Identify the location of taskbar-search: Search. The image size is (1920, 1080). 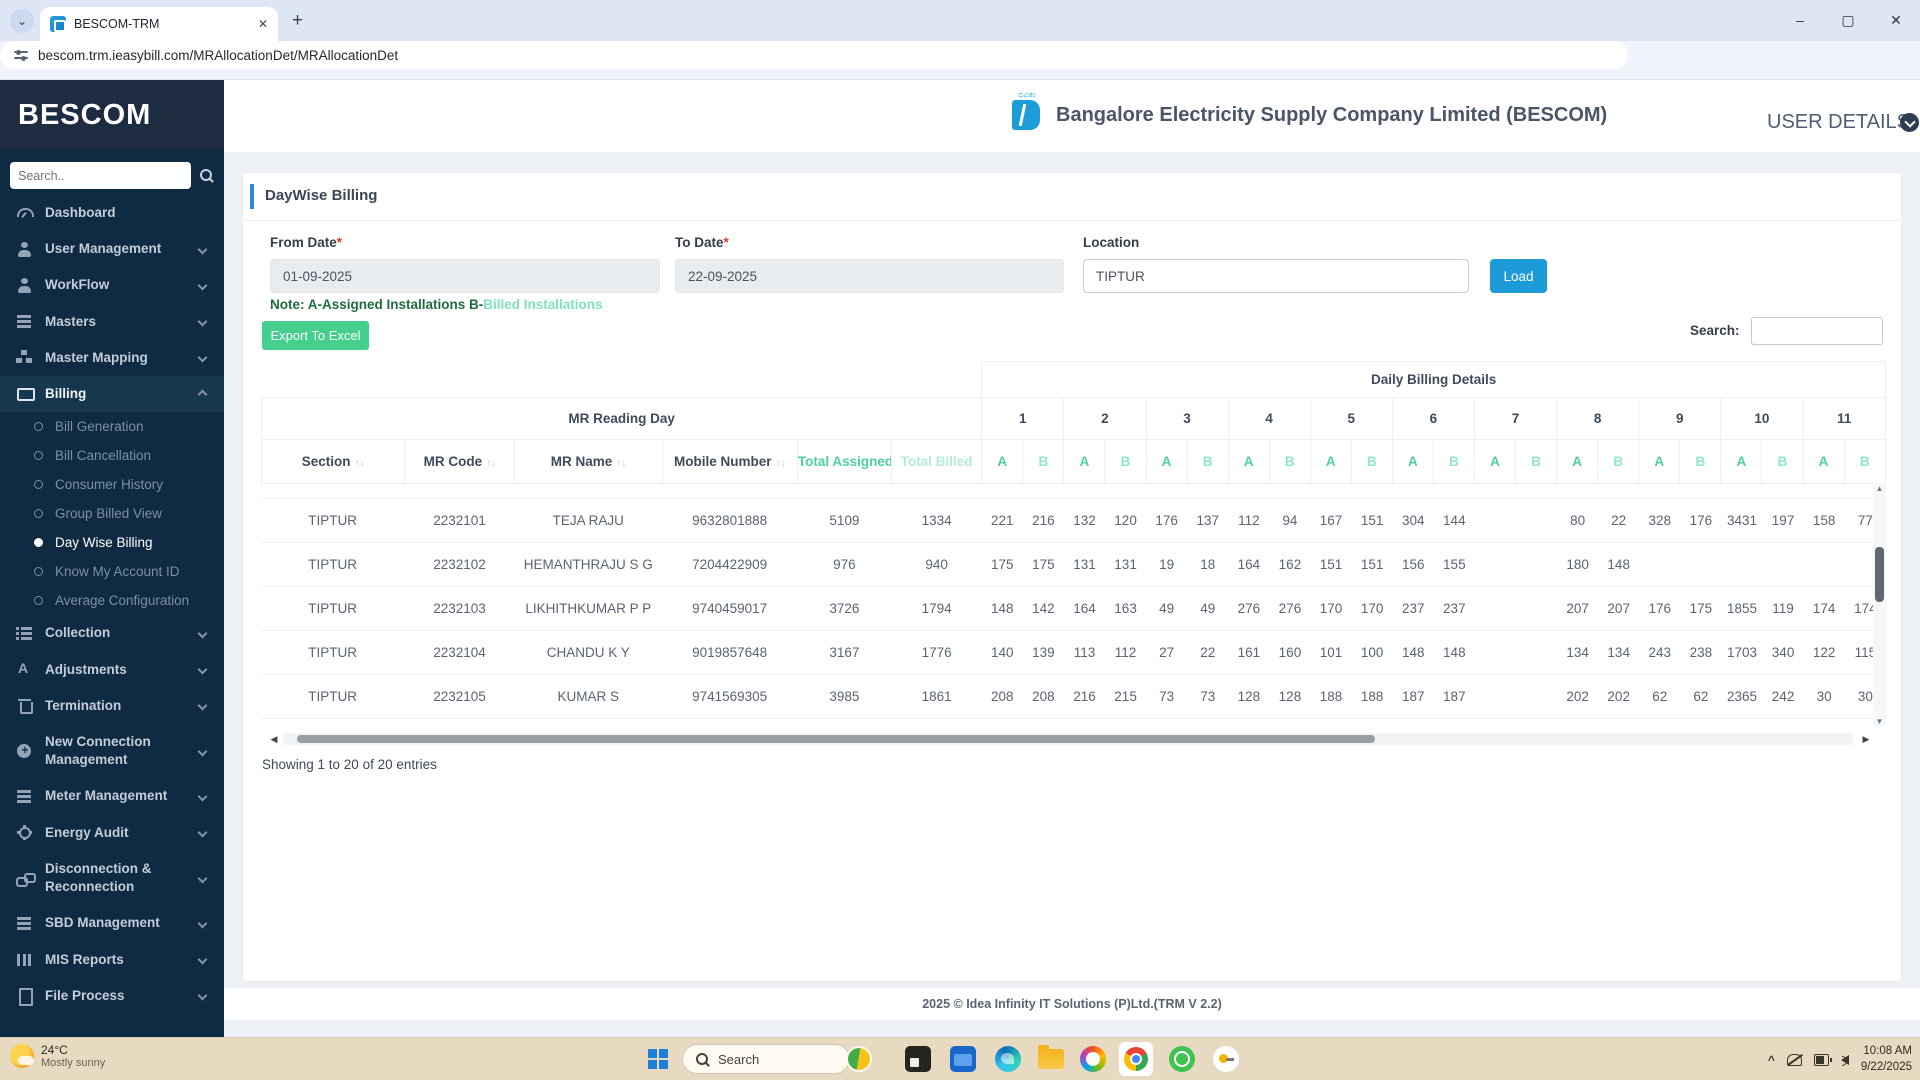
(766, 1059).